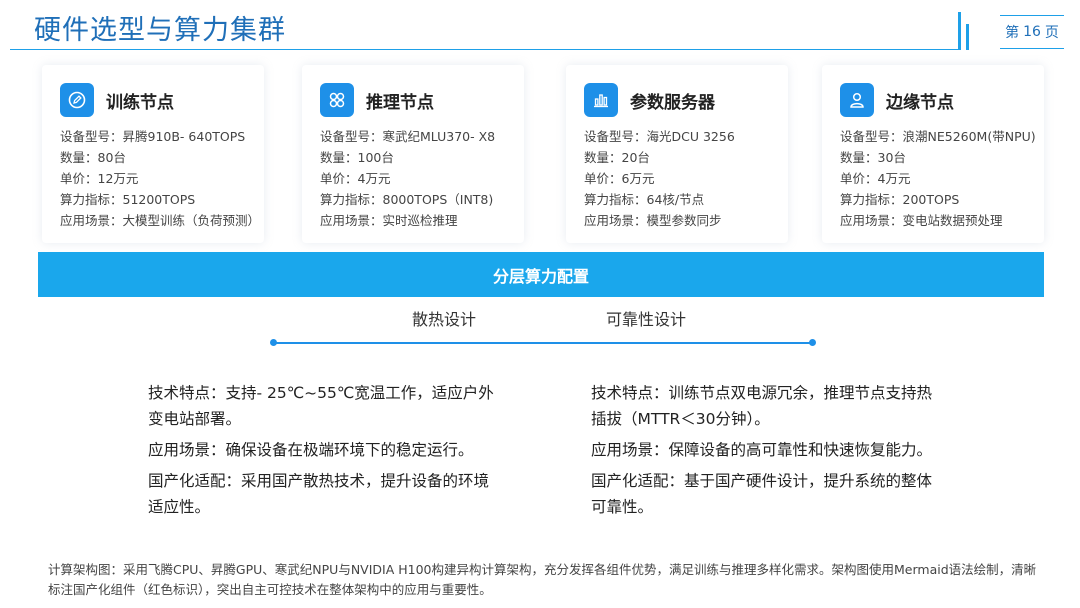  I want to click on title-underline, so click(485, 49).